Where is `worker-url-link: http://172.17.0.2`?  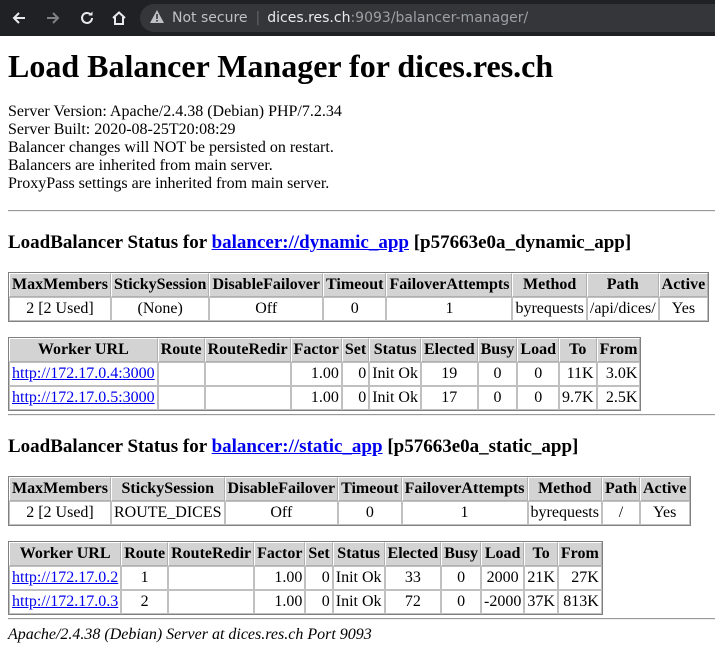
worker-url-link: http://172.17.0.2 is located at coordinates (65, 577).